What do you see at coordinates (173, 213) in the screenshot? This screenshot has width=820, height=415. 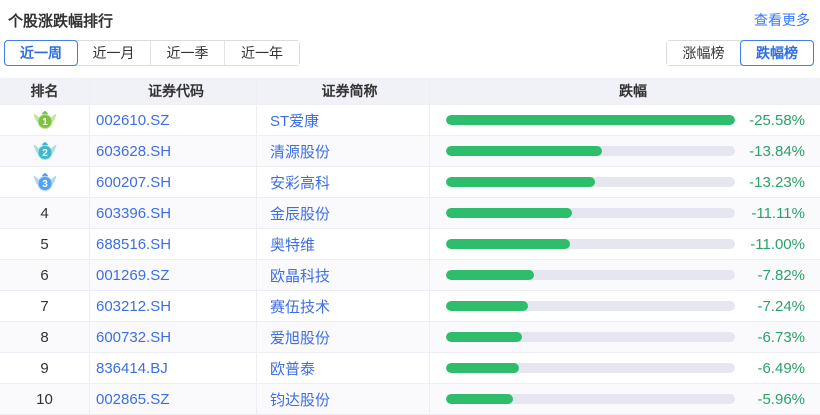 I see `code-cell: 603396.SH` at bounding box center [173, 213].